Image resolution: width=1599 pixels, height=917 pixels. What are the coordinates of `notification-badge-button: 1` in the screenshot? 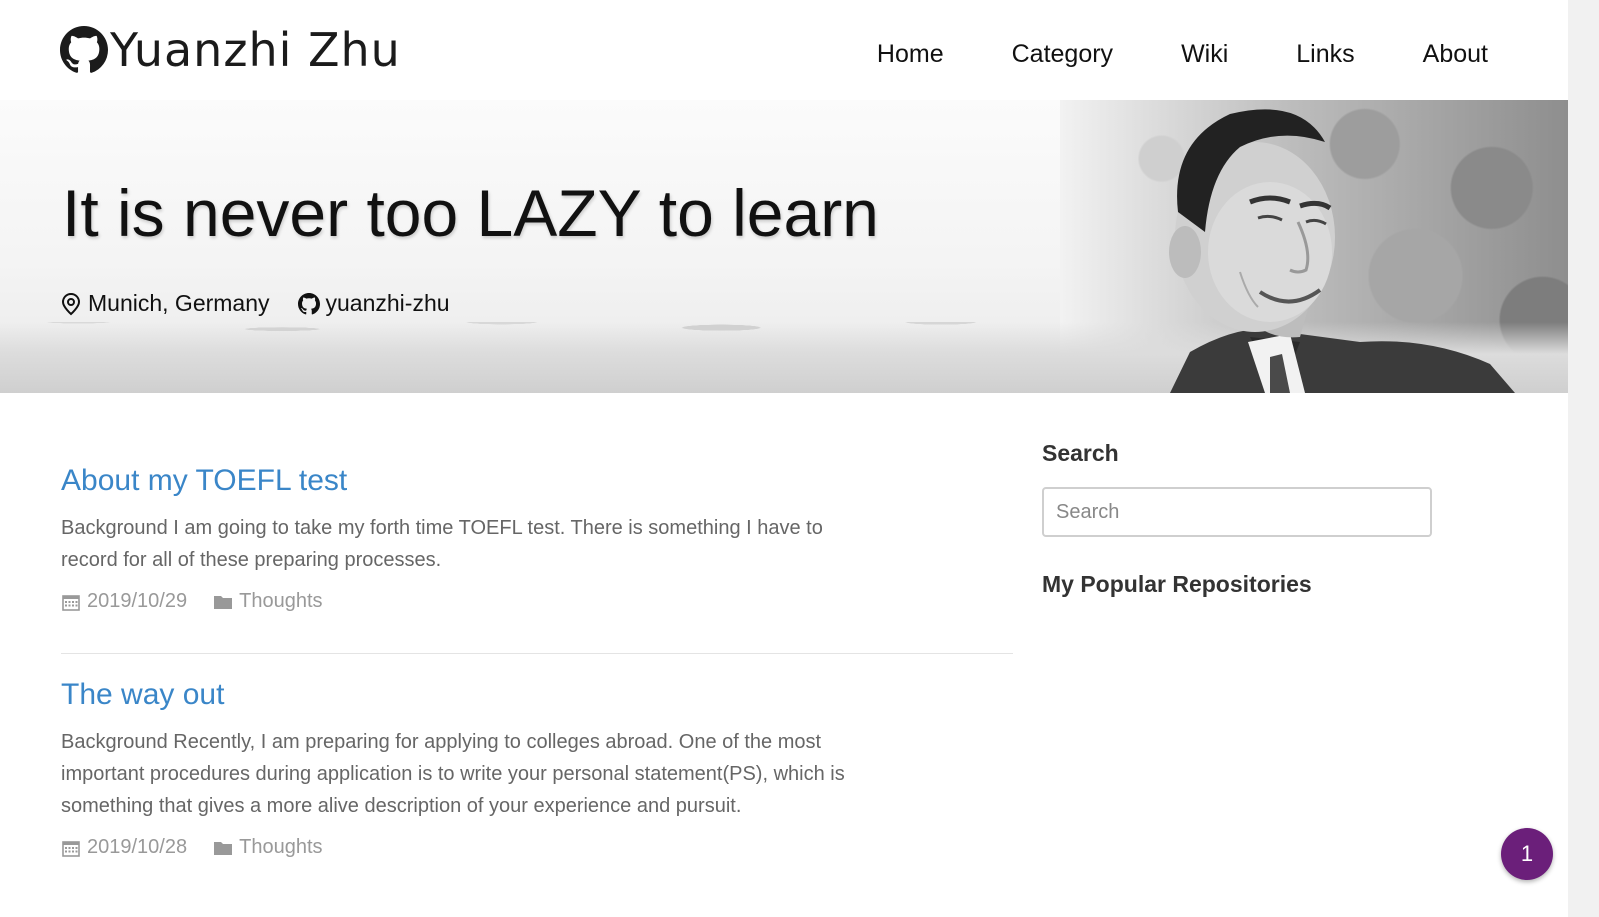 It's located at (1527, 854).